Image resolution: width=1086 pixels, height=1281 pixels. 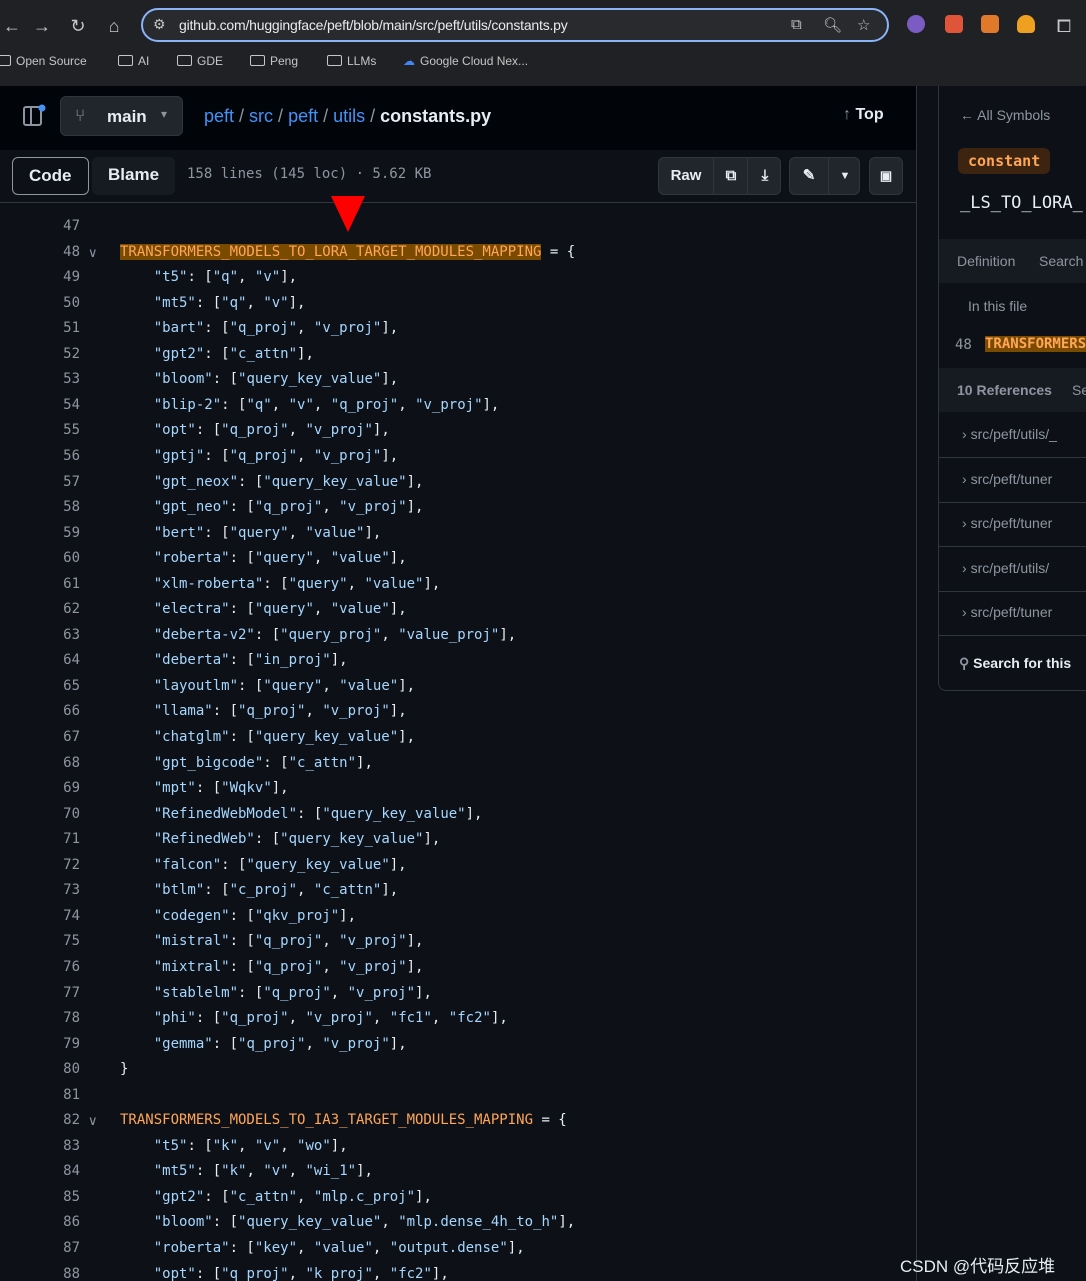 I want to click on forward-icon: →, so click(x=42, y=26).